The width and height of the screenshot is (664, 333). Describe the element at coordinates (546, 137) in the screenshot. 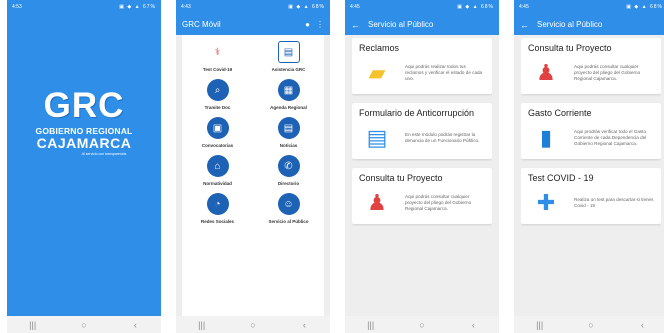

I see `bar-chart-icon: ▮` at that location.